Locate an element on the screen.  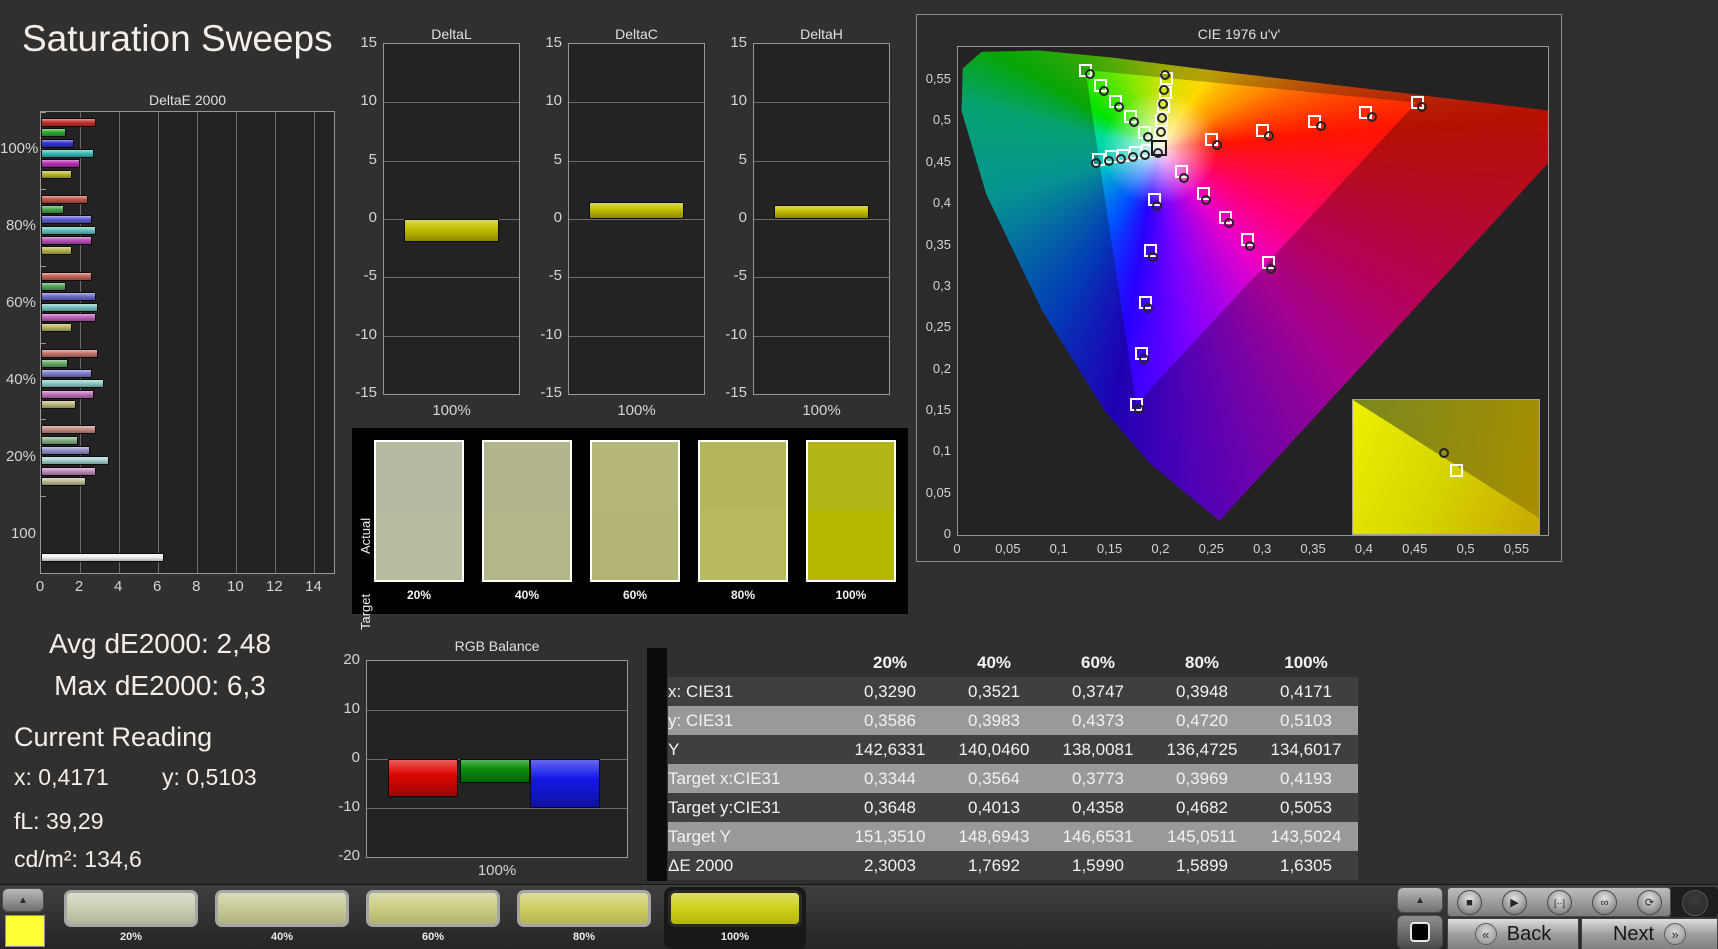
table-cell: 0,3983 is located at coordinates (994, 720).